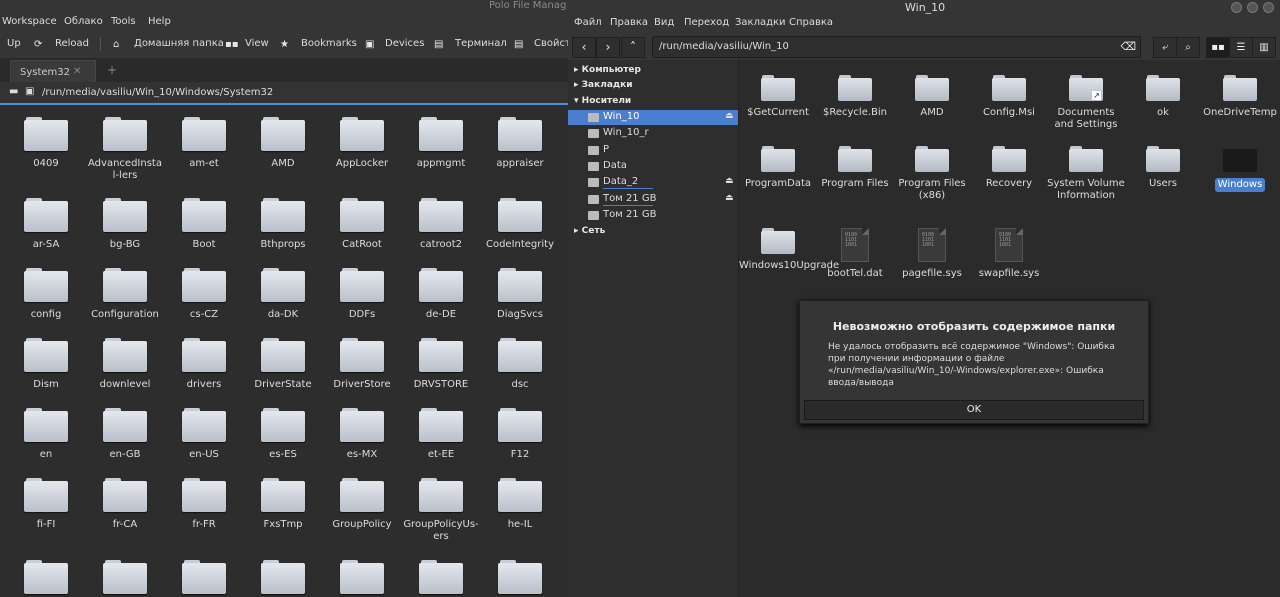 The width and height of the screenshot is (1280, 597). Describe the element at coordinates (46, 143) in the screenshot. I see `folder-item: 0409` at that location.